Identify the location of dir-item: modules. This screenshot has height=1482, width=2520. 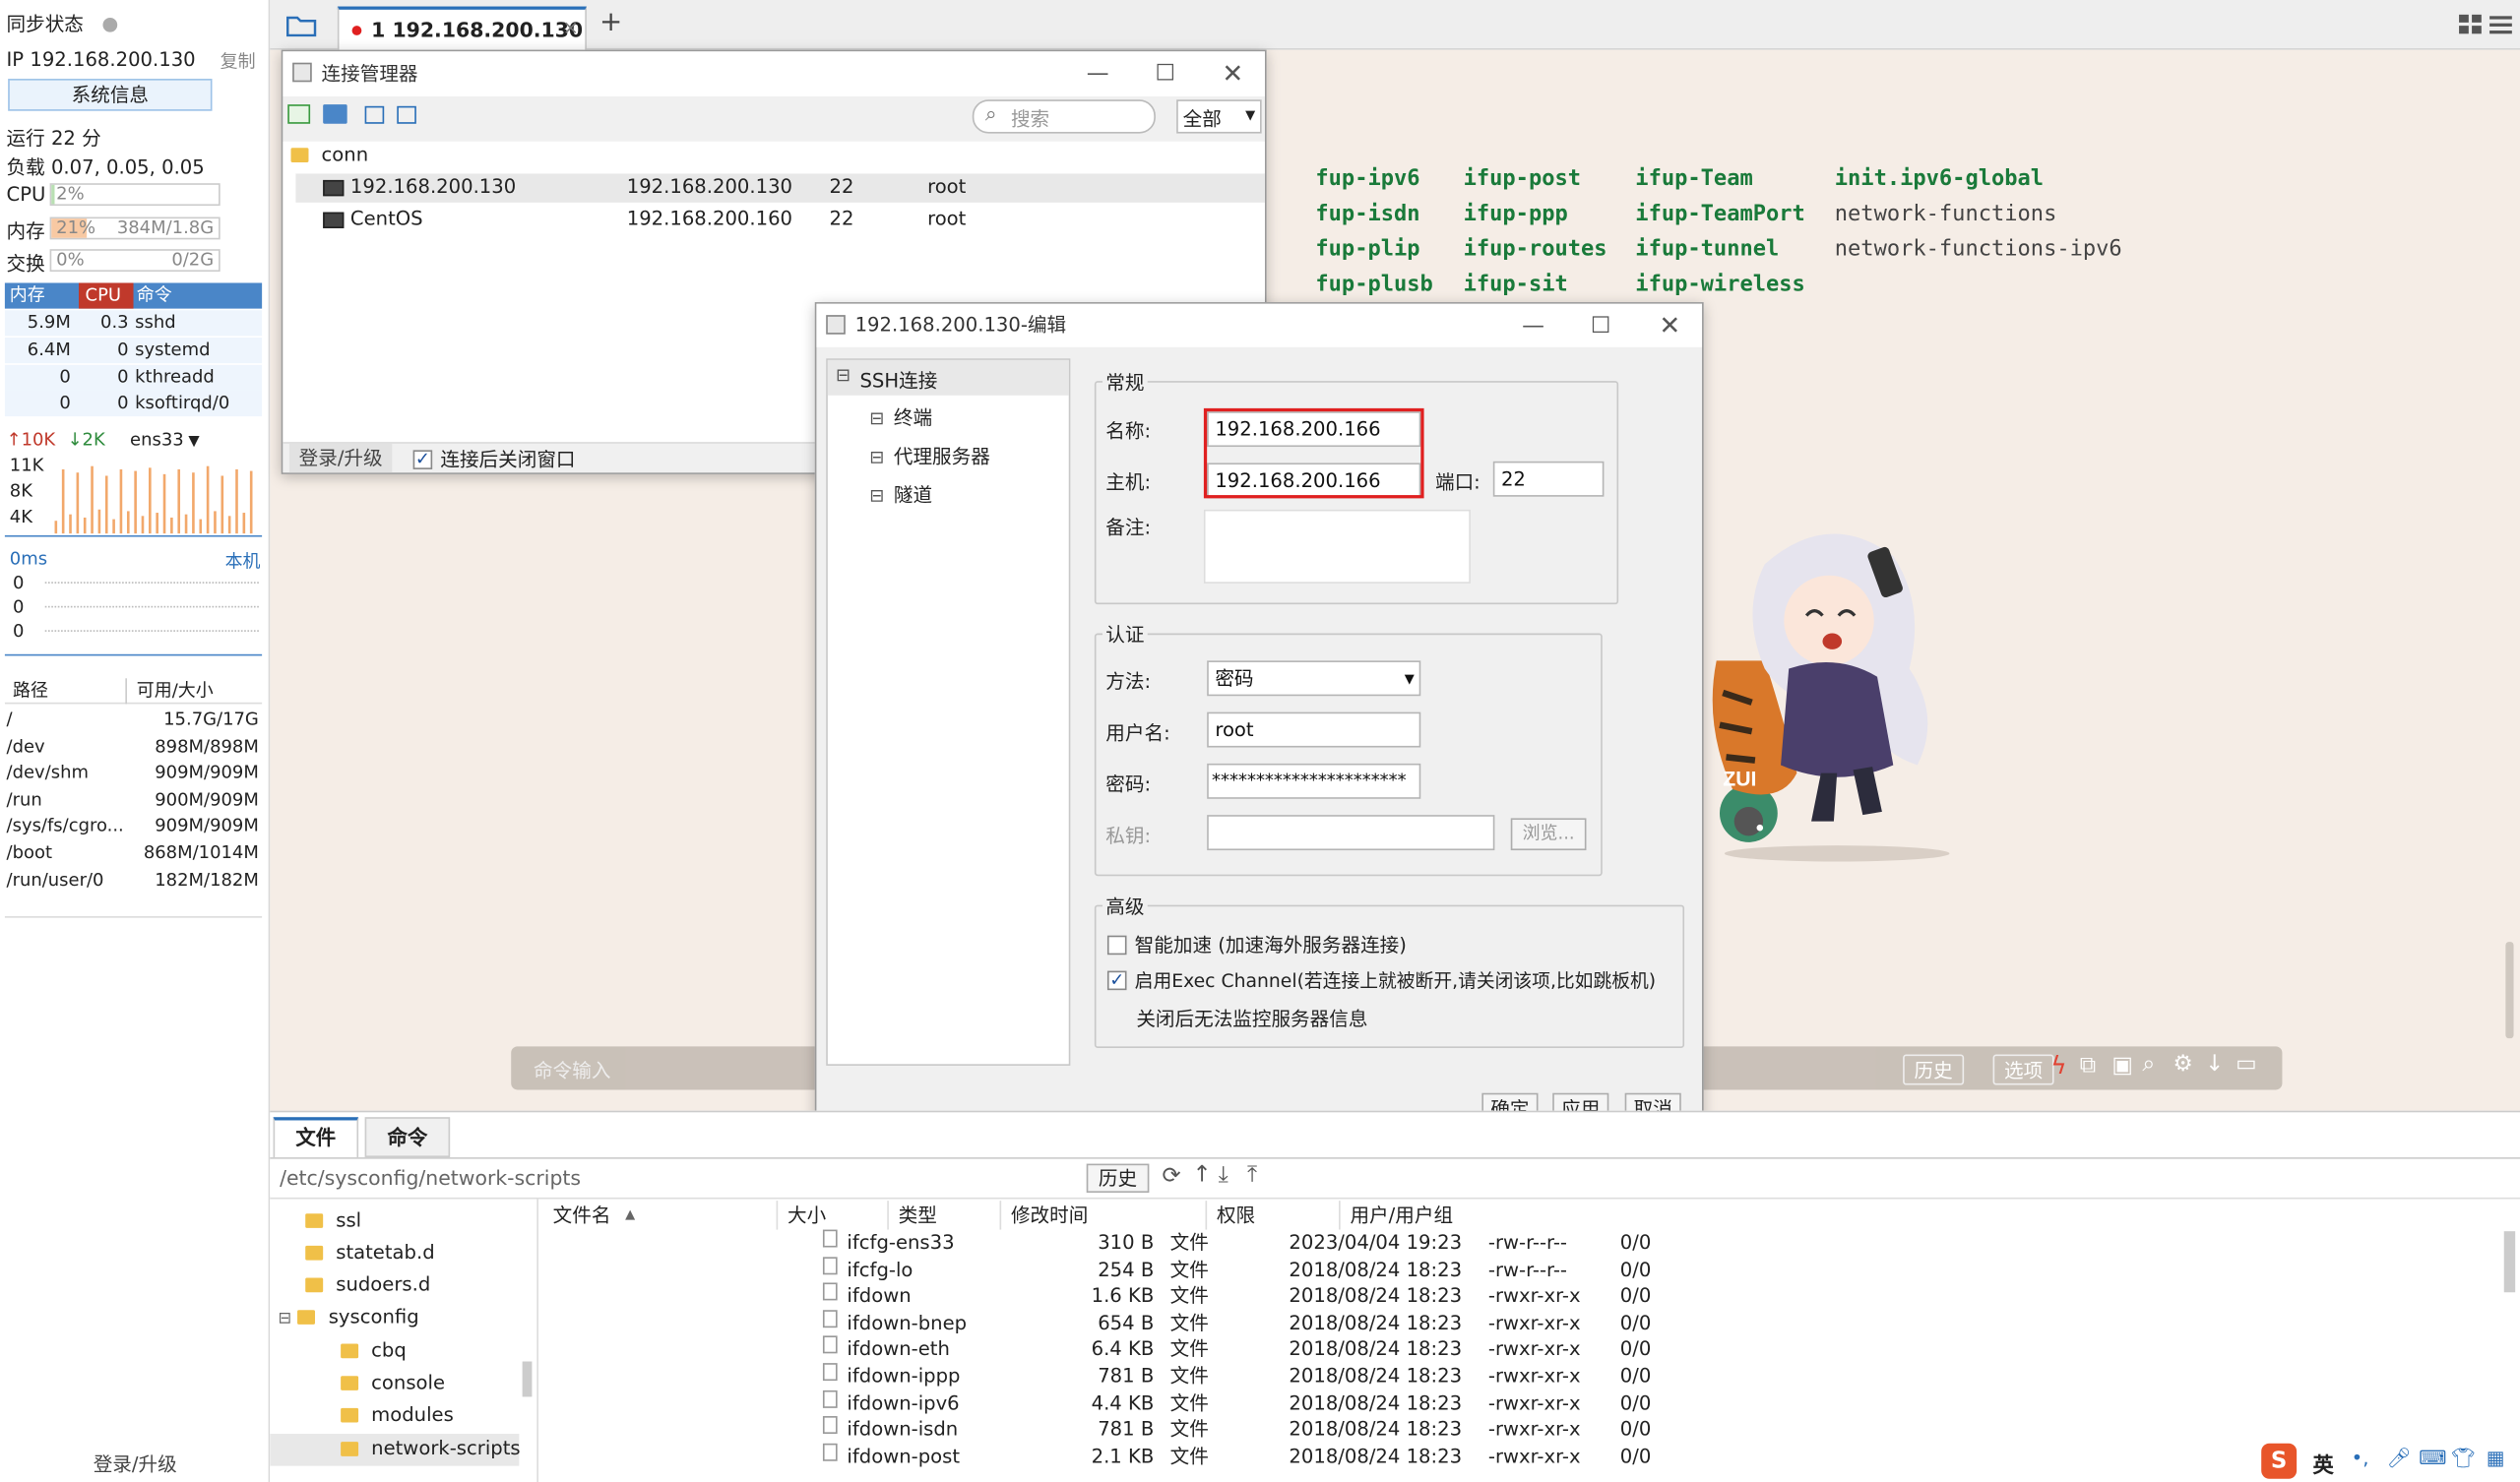
(397, 1414).